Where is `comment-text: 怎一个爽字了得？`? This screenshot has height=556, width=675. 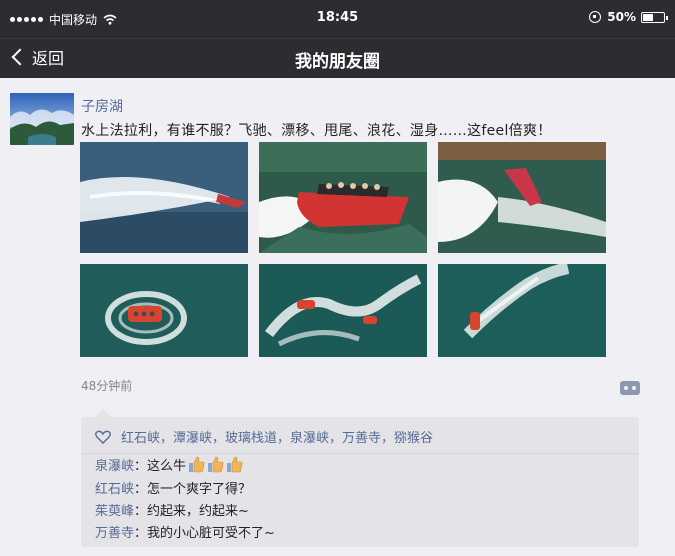 comment-text: 怎一个爽字了得？ is located at coordinates (199, 489).